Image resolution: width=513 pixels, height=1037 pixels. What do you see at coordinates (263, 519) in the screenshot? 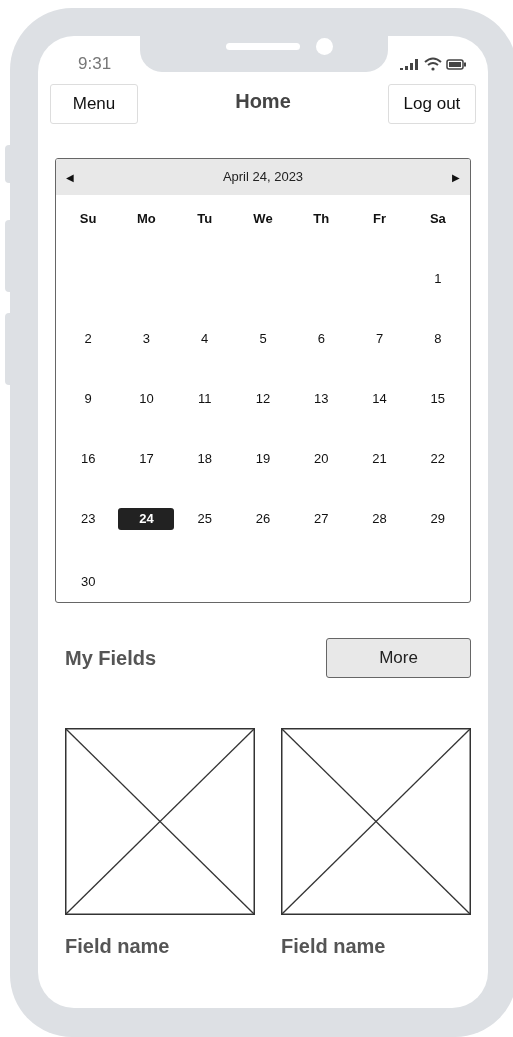
I see `calendar-day: 26` at bounding box center [263, 519].